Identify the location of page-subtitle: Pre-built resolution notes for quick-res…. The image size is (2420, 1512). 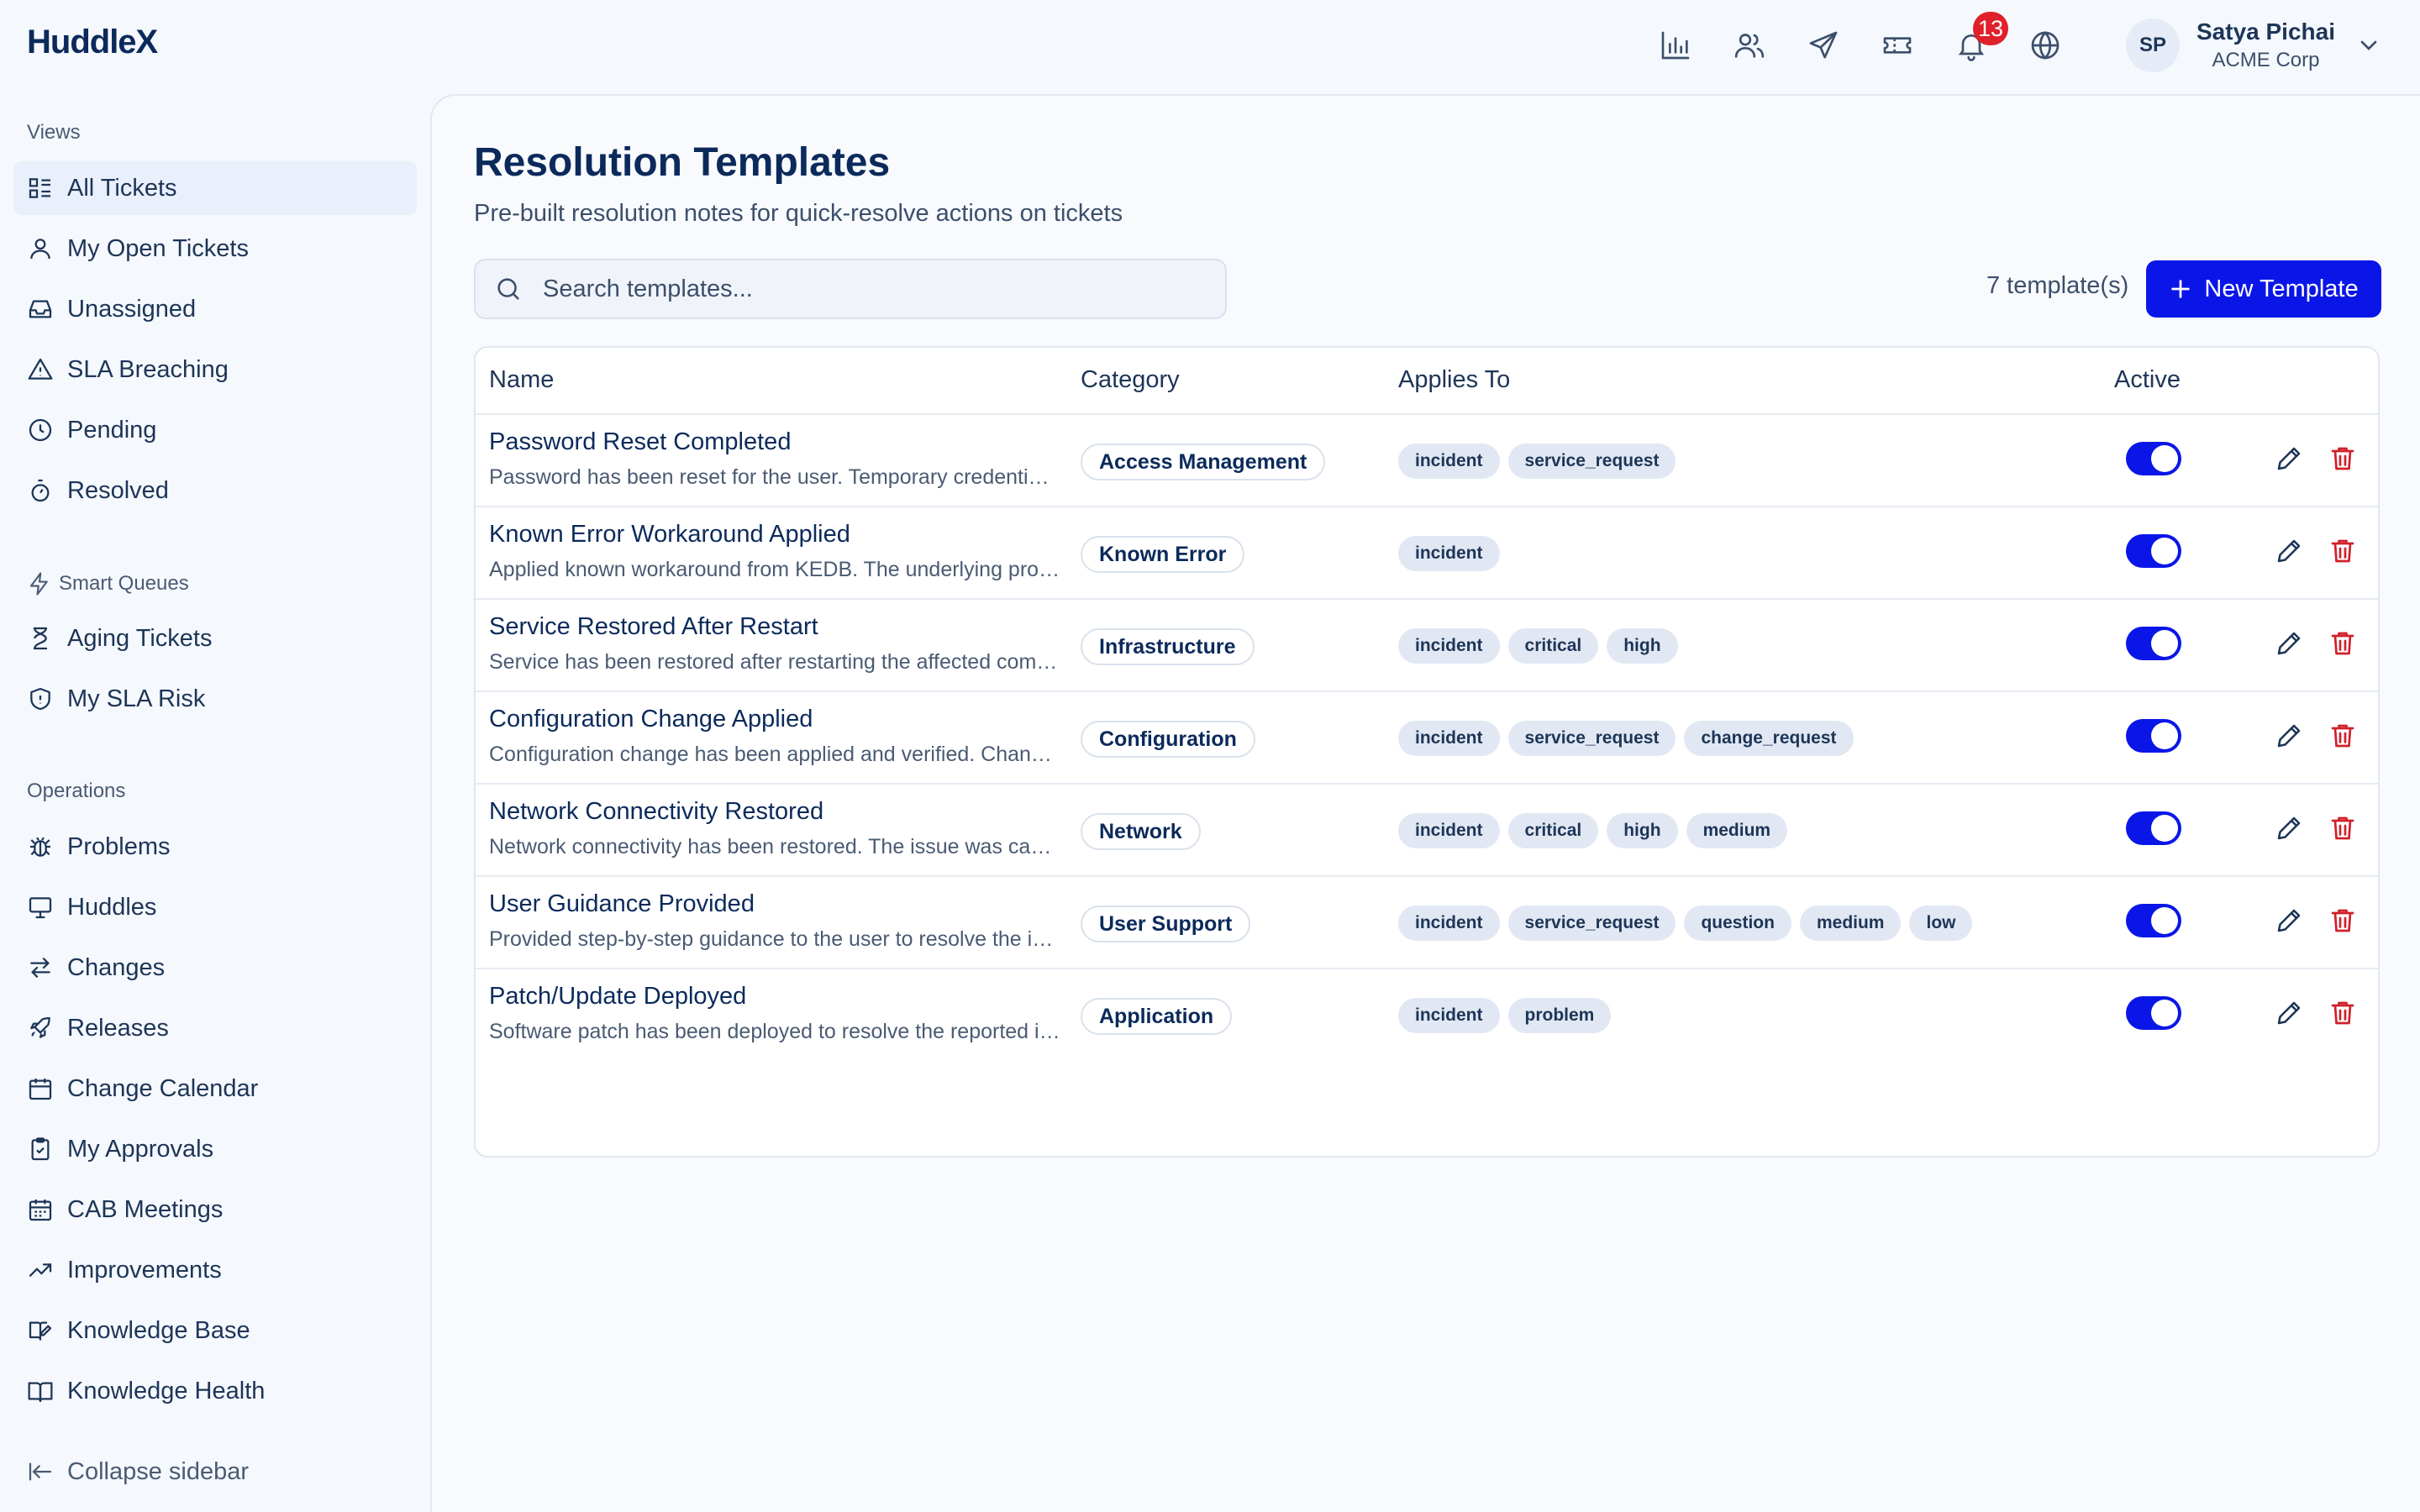
(798, 213).